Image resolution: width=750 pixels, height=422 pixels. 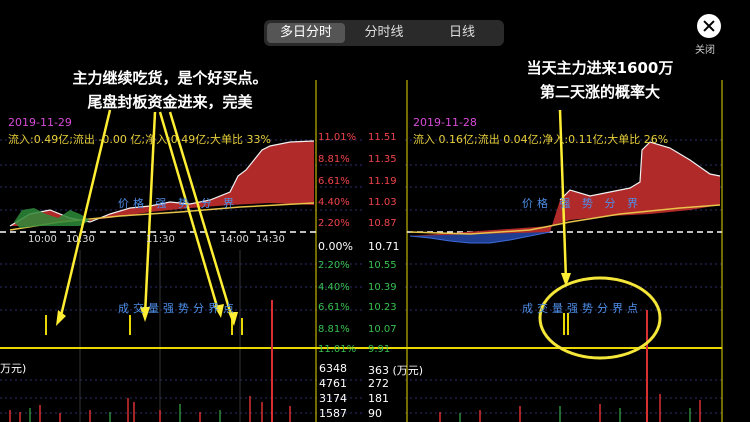 What do you see at coordinates (333, 368) in the screenshot?
I see `volume-tick: 6348` at bounding box center [333, 368].